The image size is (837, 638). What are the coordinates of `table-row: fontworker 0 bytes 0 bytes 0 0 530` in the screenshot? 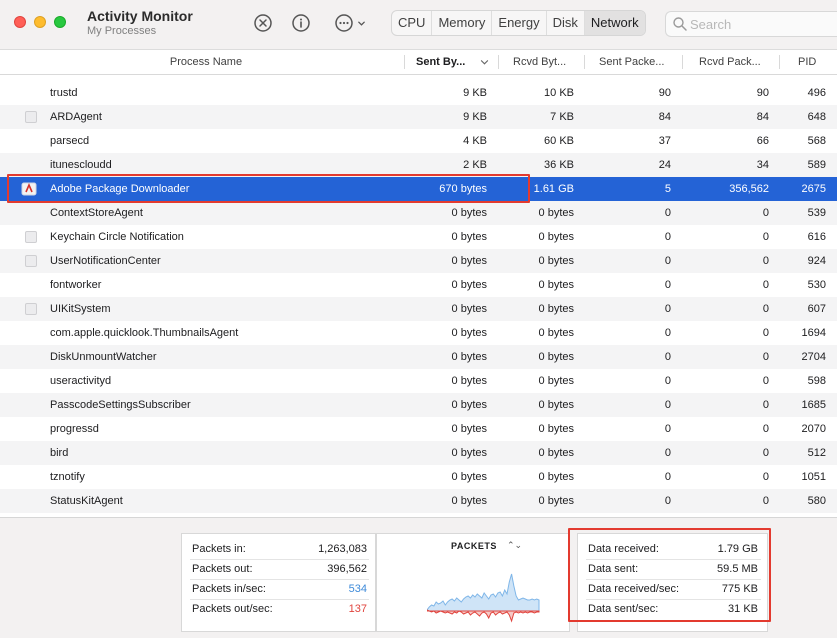 It's located at (418, 285).